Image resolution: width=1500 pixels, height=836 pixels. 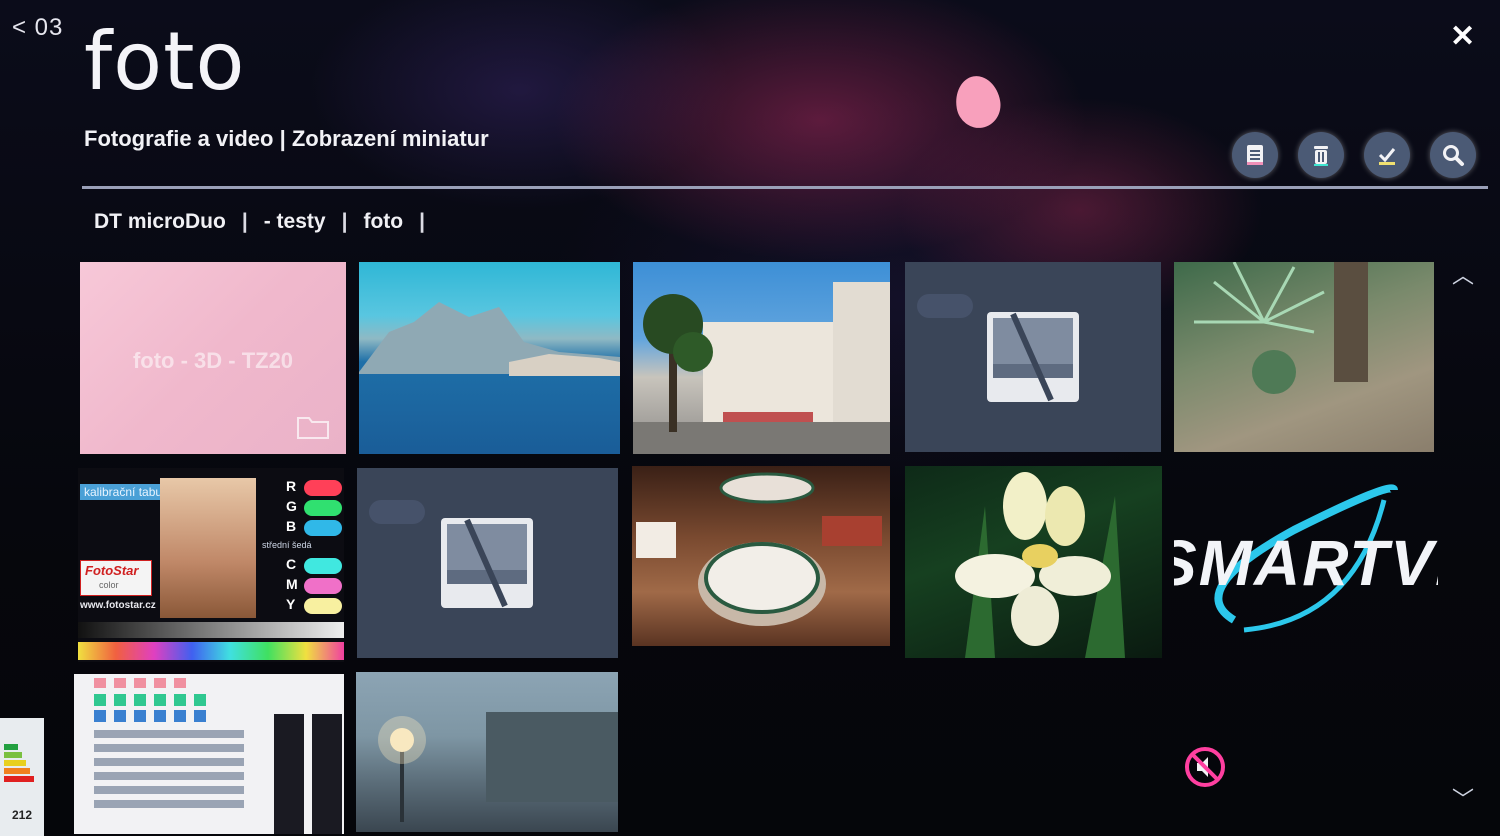 I want to click on folder-label: foto - 3D - TZ20, so click(x=213, y=360).